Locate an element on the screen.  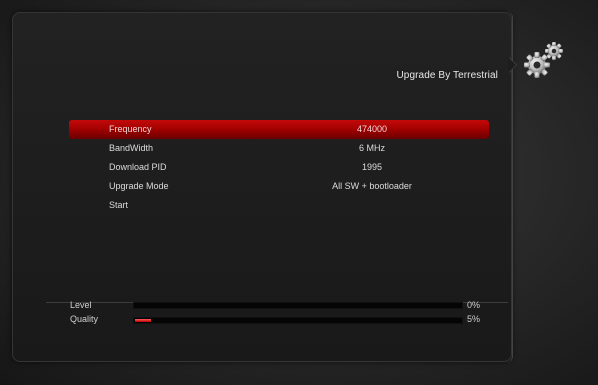
level-label: Level is located at coordinates (81, 305).